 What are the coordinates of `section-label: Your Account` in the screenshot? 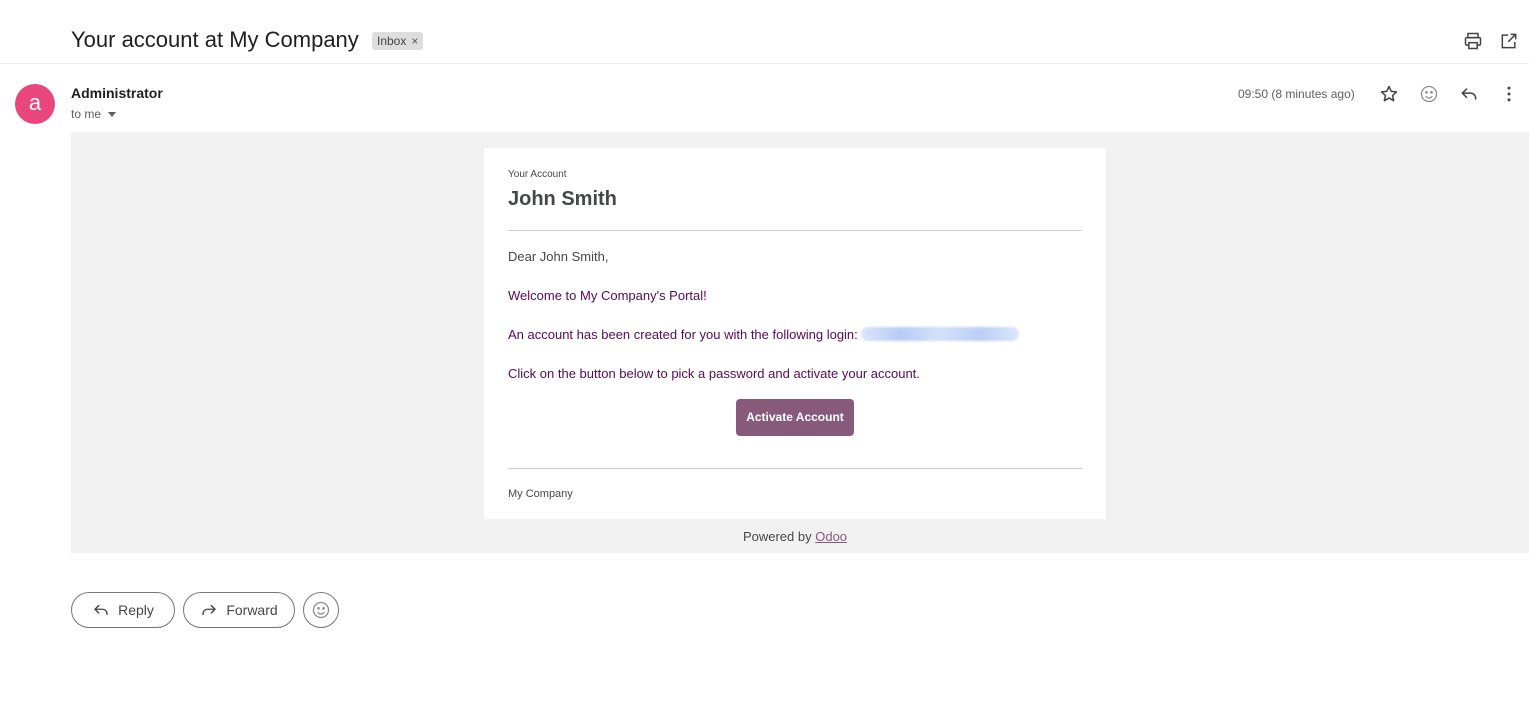 It's located at (537, 174).